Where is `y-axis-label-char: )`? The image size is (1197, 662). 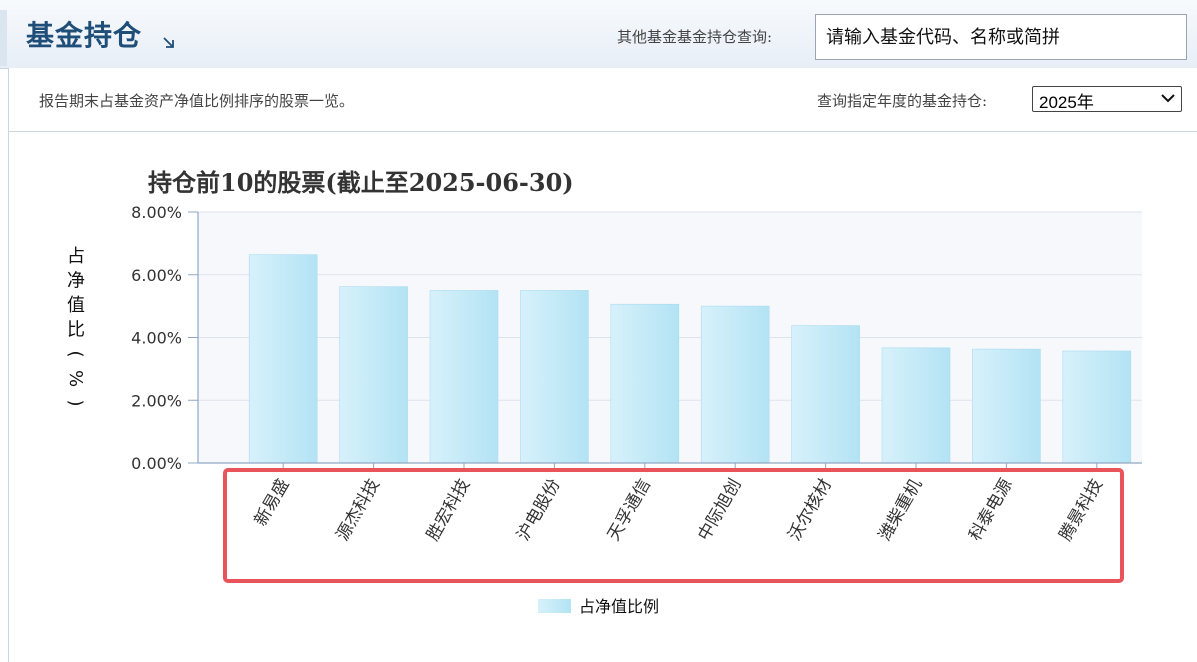
y-axis-label-char: ) is located at coordinates (75, 402).